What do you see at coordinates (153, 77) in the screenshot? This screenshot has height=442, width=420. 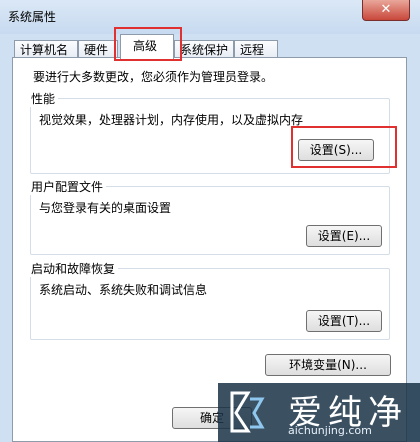 I see `admin-notice: 要进行大多数更改，您必须作为管理员登录。` at bounding box center [153, 77].